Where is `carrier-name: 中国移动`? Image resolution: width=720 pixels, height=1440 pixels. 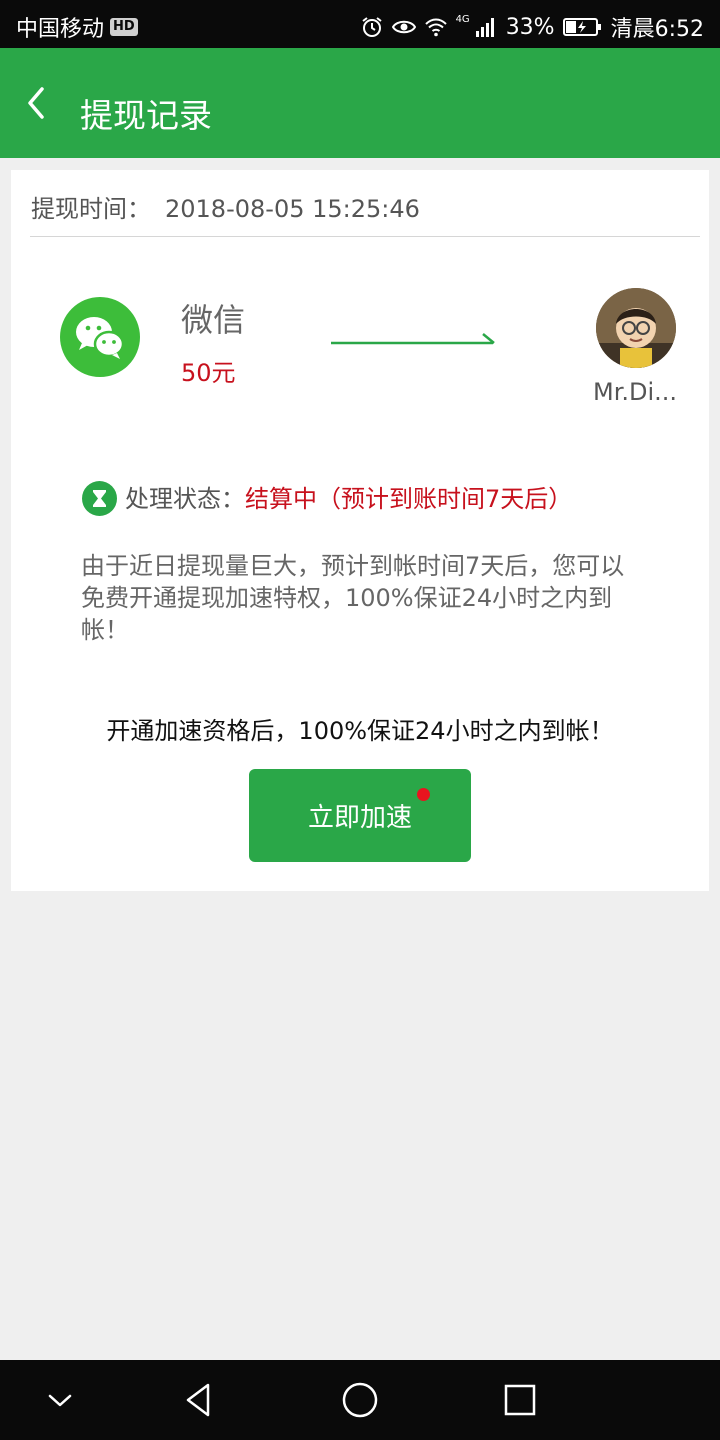
carrier-name: 中国移动 is located at coordinates (60, 29).